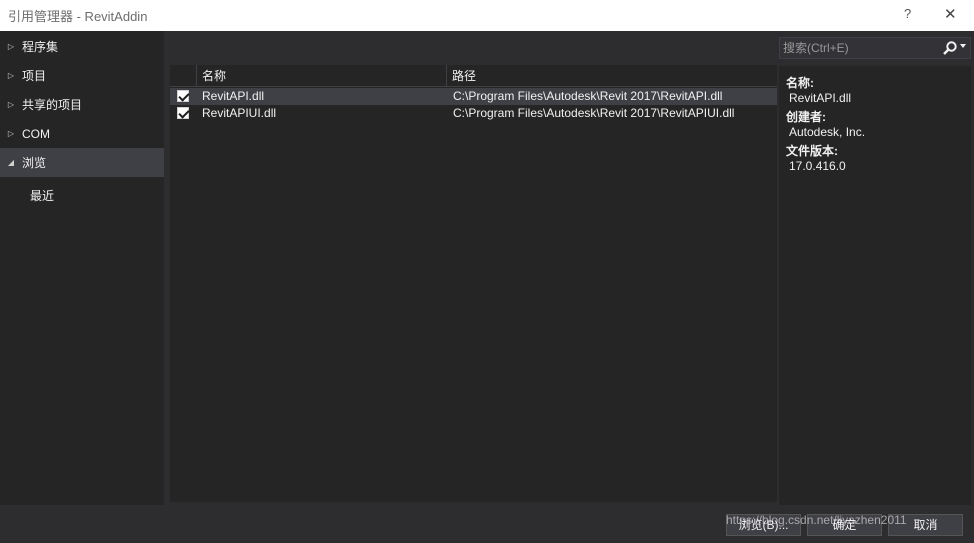 The width and height of the screenshot is (974, 543). I want to click on window-title: 引用管理器 - RevitAddin, so click(78, 16).